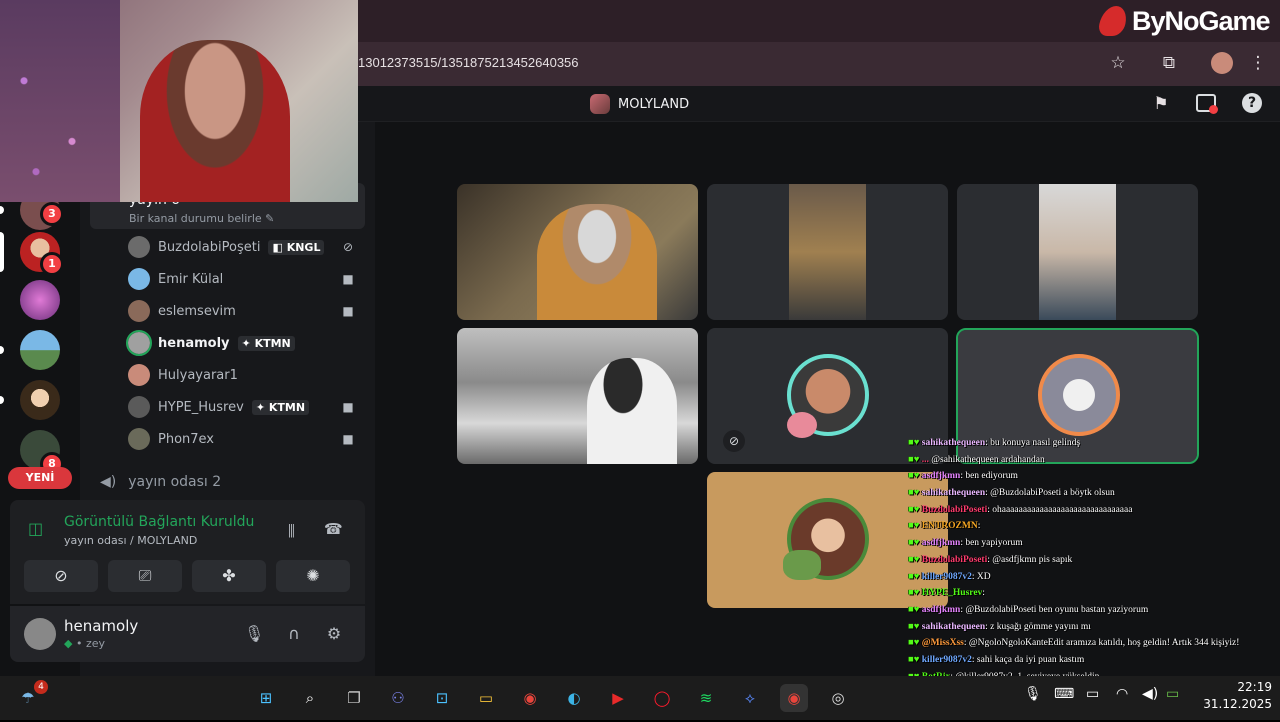 This screenshot has height=722, width=1280. Describe the element at coordinates (750, 698) in the screenshot. I see `app-icon: ⟡` at that location.